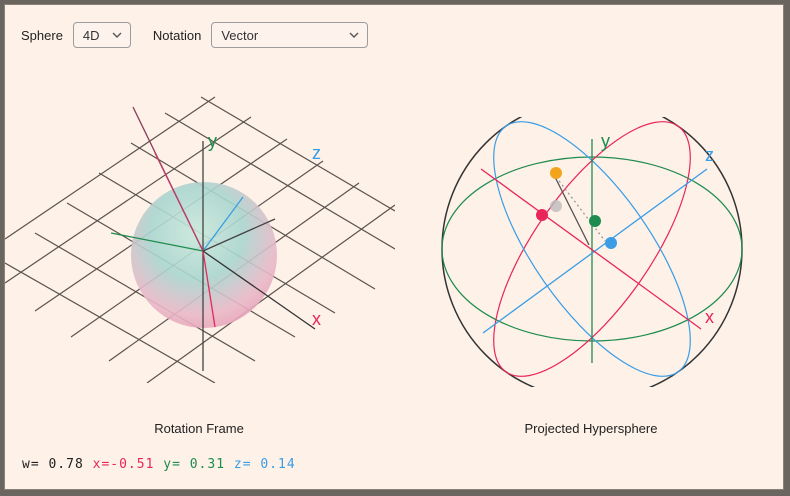 The width and height of the screenshot is (790, 496). I want to click on left-axis-z-label: z, so click(316, 153).